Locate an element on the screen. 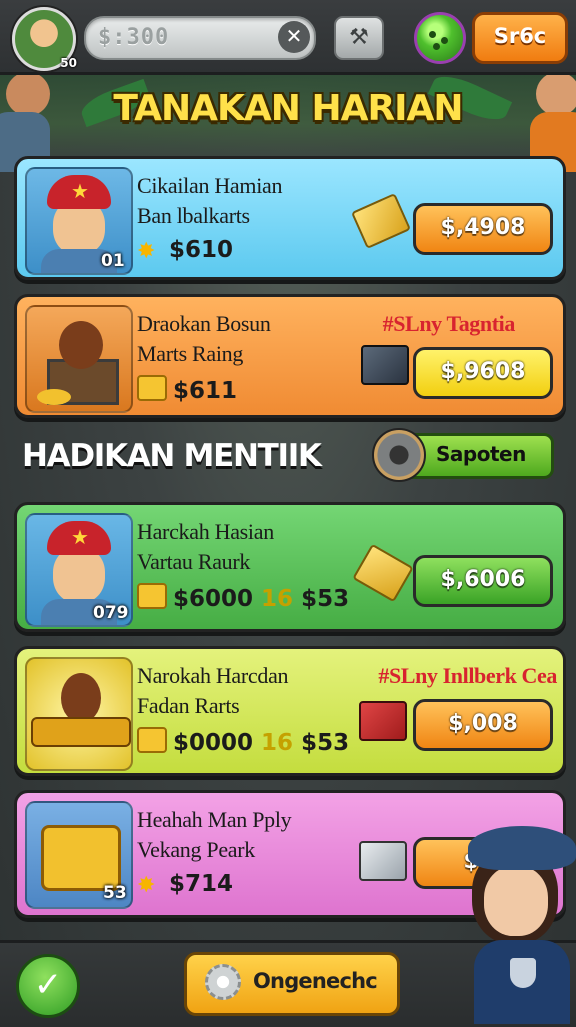 Image resolution: width=576 pixels, height=1027 pixels. sort-toggle: Sapoten is located at coordinates (463, 455).